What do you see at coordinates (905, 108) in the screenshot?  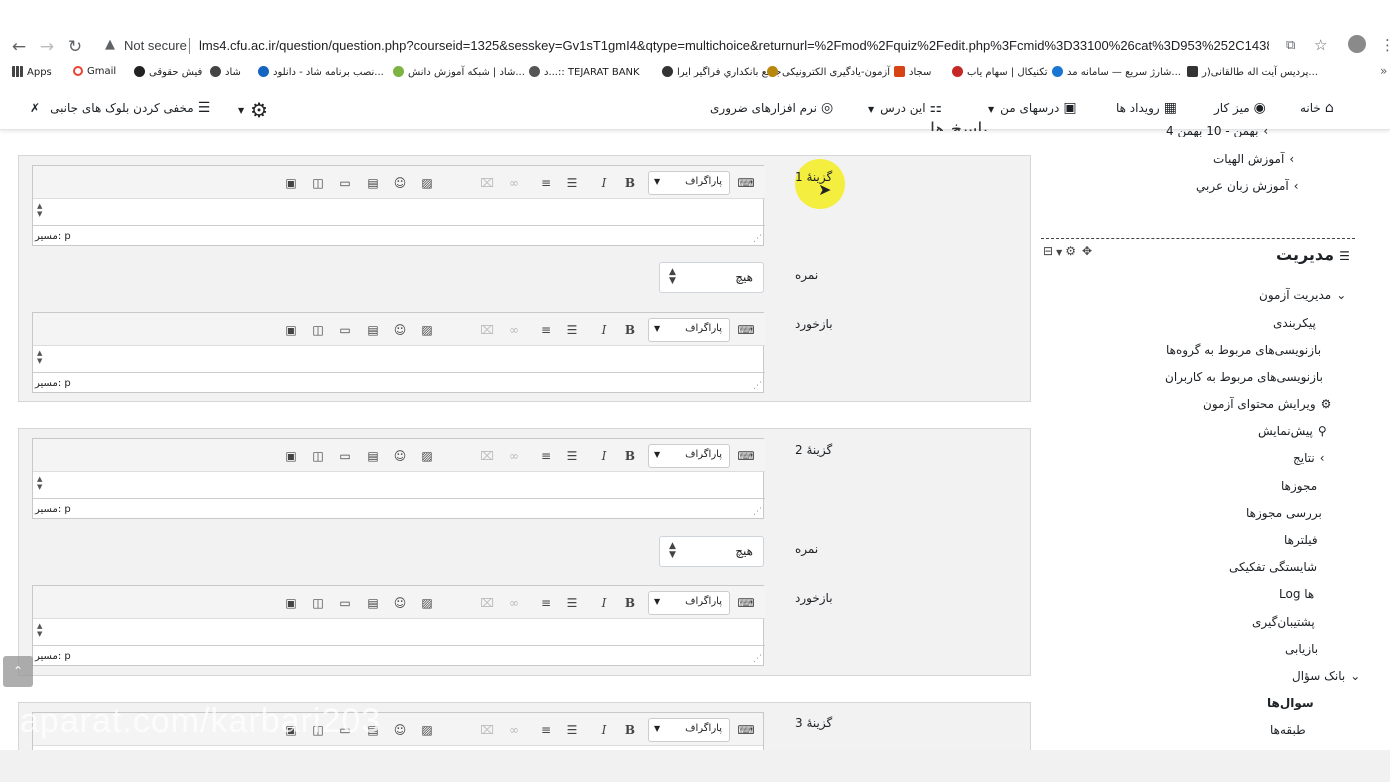 I see `nav-this-course: ▼ این درس ⚏` at bounding box center [905, 108].